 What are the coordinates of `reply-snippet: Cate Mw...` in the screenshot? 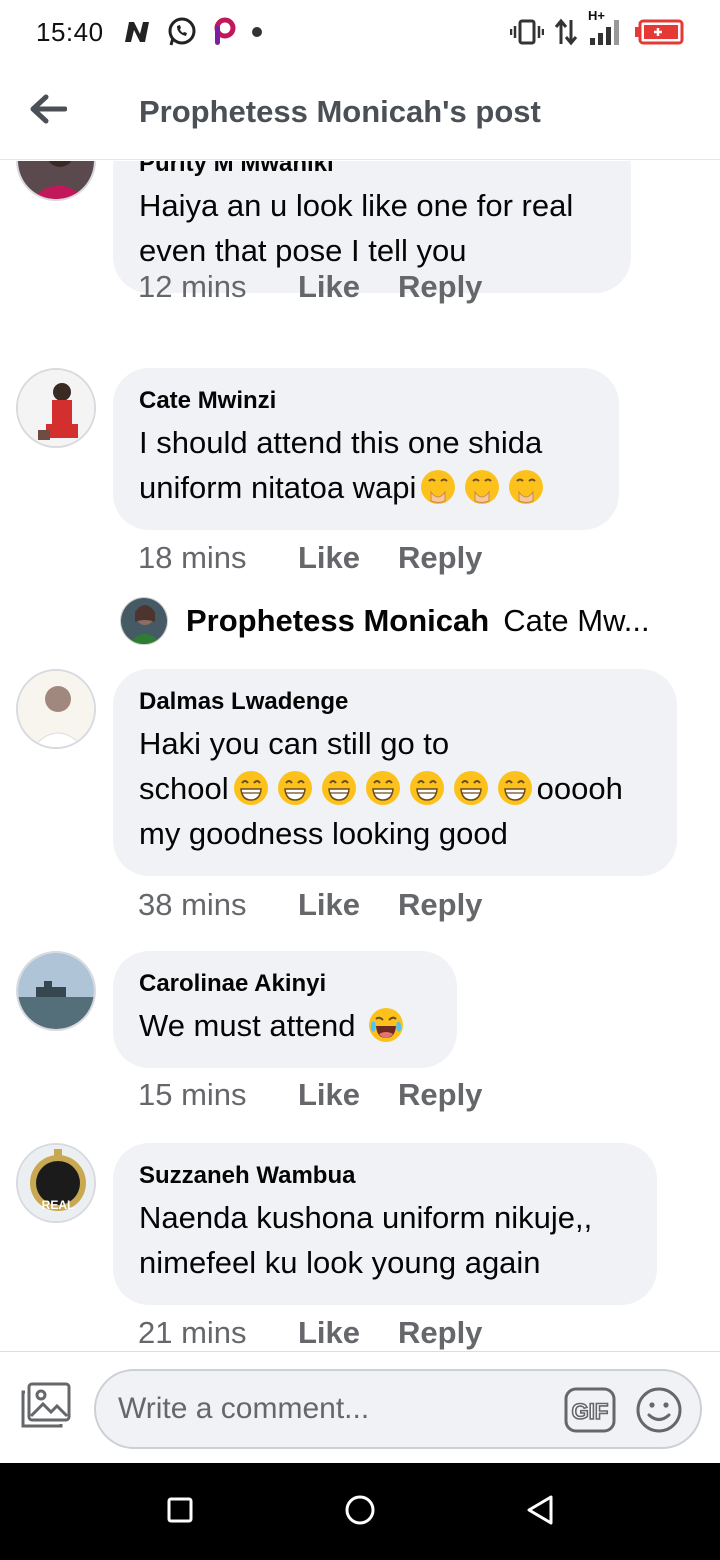 It's located at (576, 620).